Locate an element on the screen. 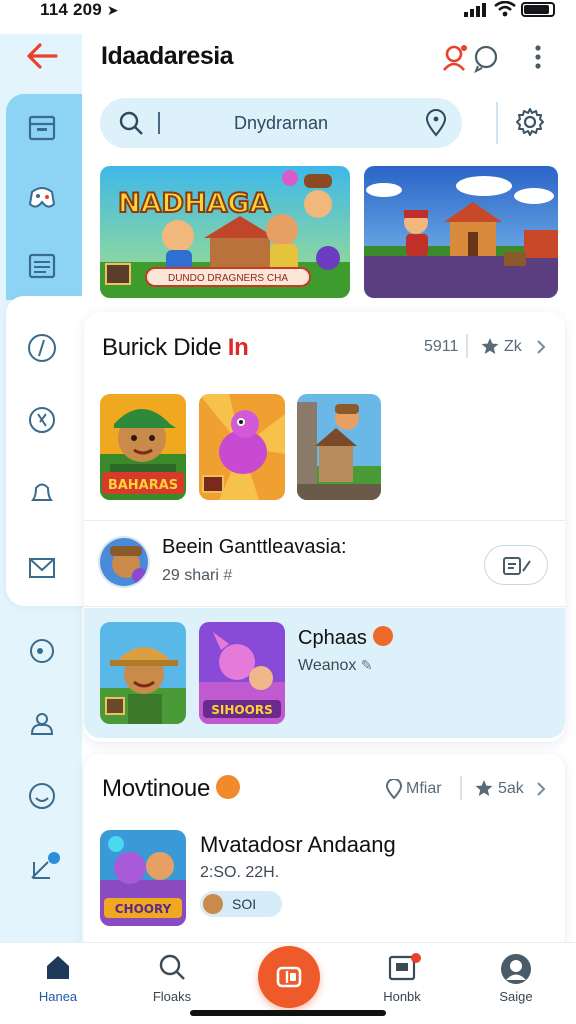  home-indicator is located at coordinates (288, 1013).